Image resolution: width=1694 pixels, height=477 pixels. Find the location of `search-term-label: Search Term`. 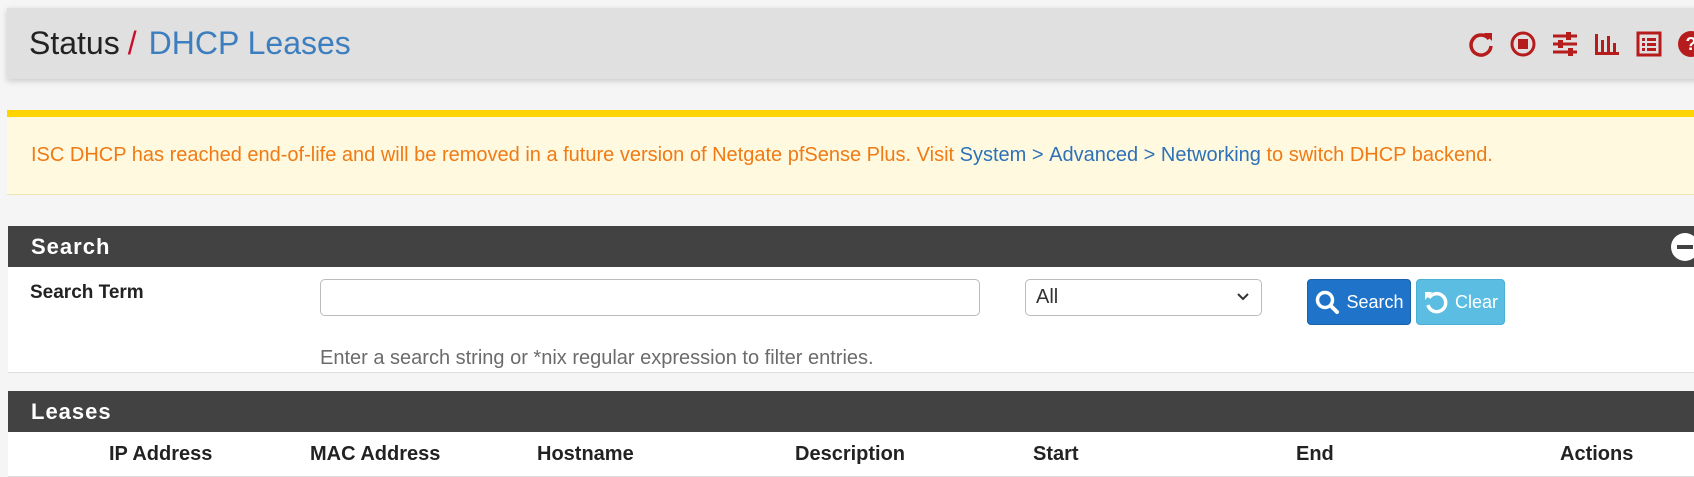

search-term-label: Search Term is located at coordinates (87, 292).